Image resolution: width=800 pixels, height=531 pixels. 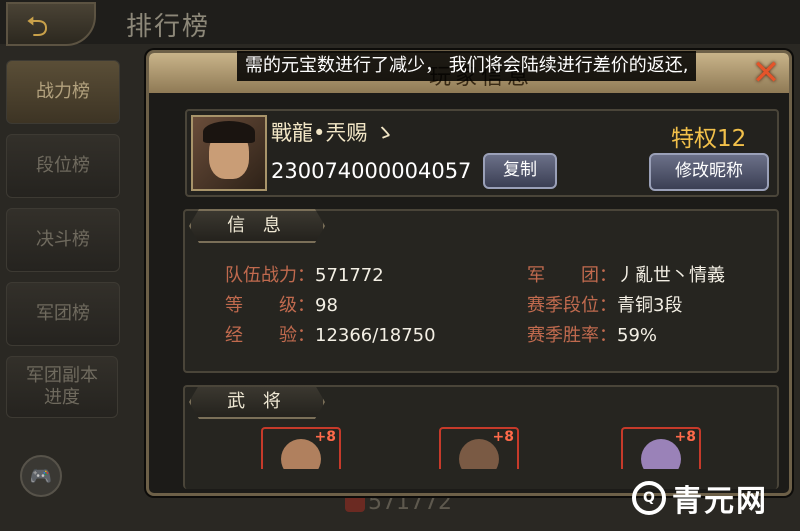 What do you see at coordinates (261, 305) in the screenshot?
I see `info-label: 等 级` at bounding box center [261, 305].